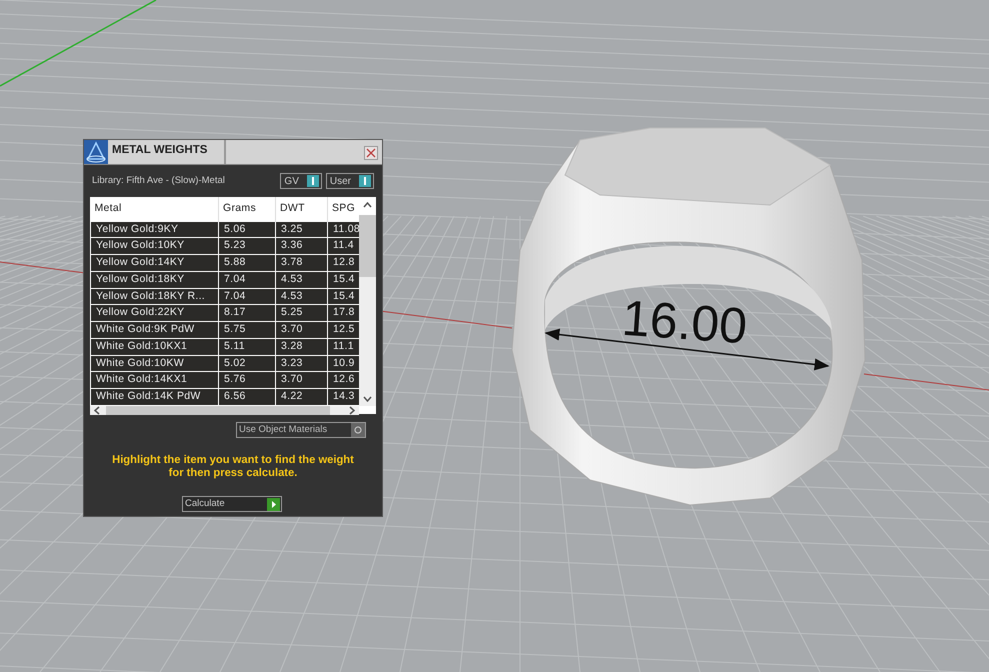 The image size is (989, 672). Describe the element at coordinates (247, 263) in the screenshot. I see `table-cell: 5.88` at that location.